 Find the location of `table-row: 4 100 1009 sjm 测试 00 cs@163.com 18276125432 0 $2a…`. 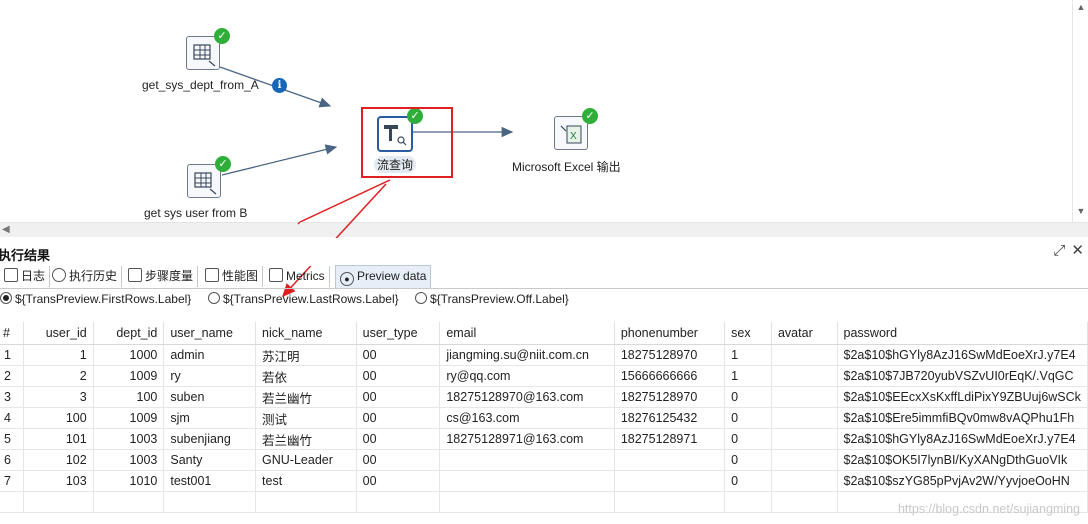

table-row: 4 100 1009 sjm 测试 00 cs@163.com 18276125432 0 $2a… is located at coordinates (544, 418).